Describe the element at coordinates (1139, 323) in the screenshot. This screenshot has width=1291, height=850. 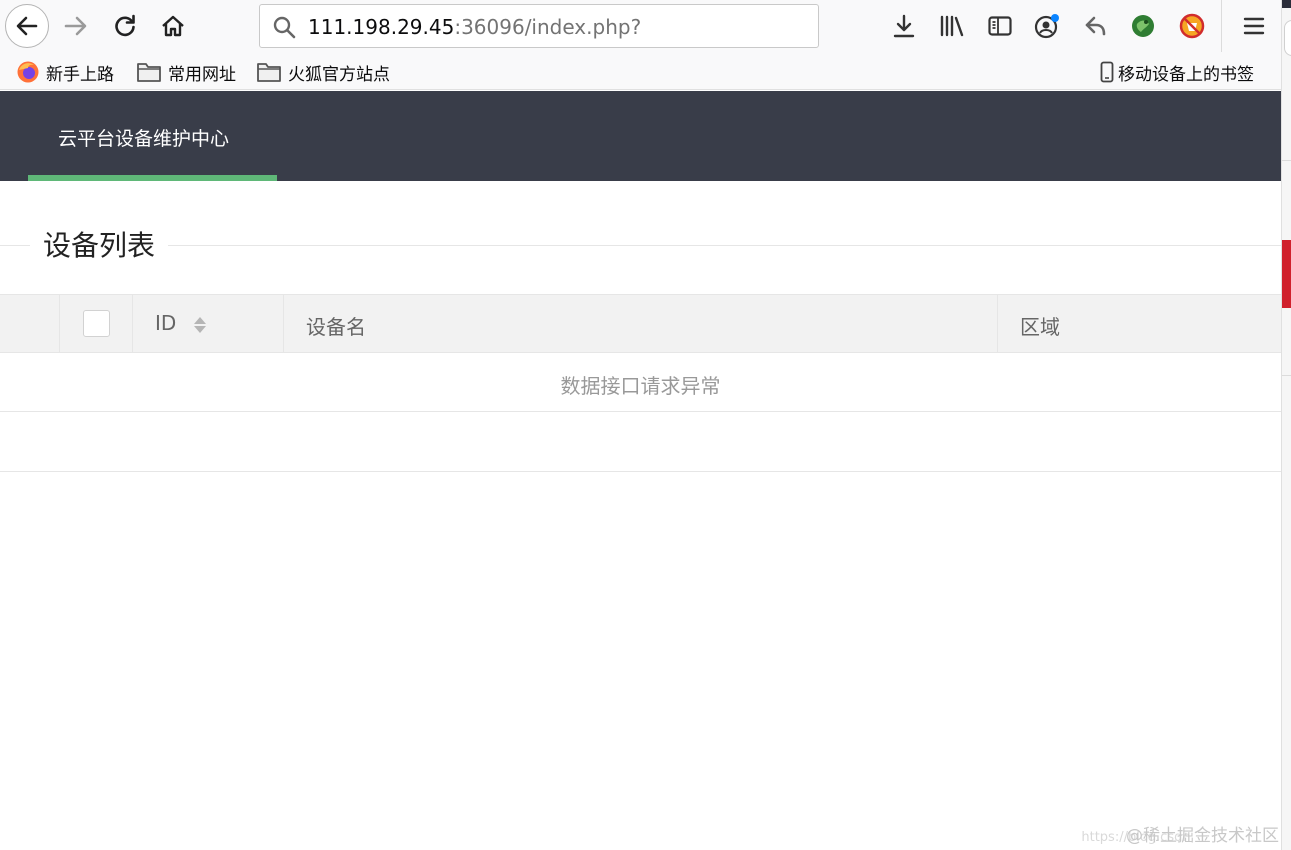
I see `header-cell-region: 区域` at that location.